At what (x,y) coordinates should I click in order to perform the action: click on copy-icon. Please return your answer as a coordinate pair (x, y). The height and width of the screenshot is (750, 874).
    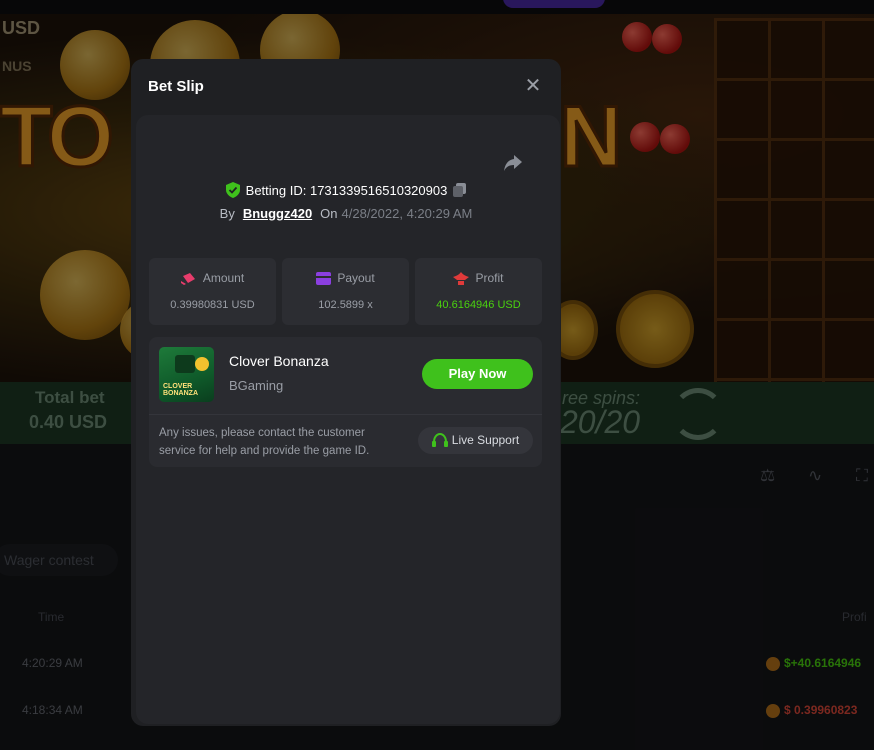
    Looking at the image, I should click on (460, 191).